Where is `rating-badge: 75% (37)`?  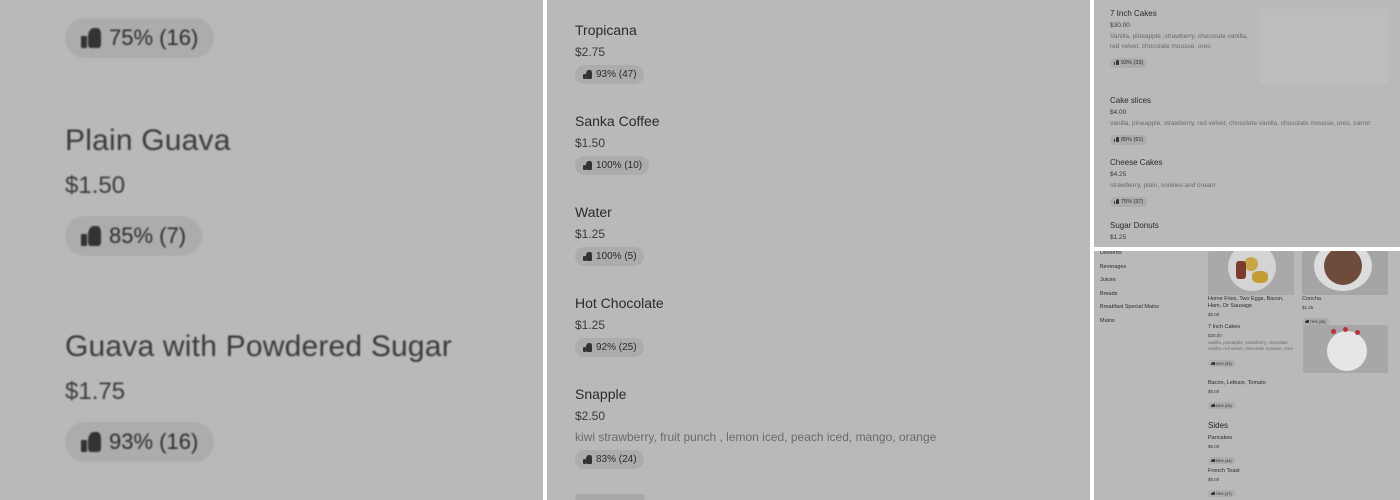
rating-badge: 75% (37) is located at coordinates (1129, 201).